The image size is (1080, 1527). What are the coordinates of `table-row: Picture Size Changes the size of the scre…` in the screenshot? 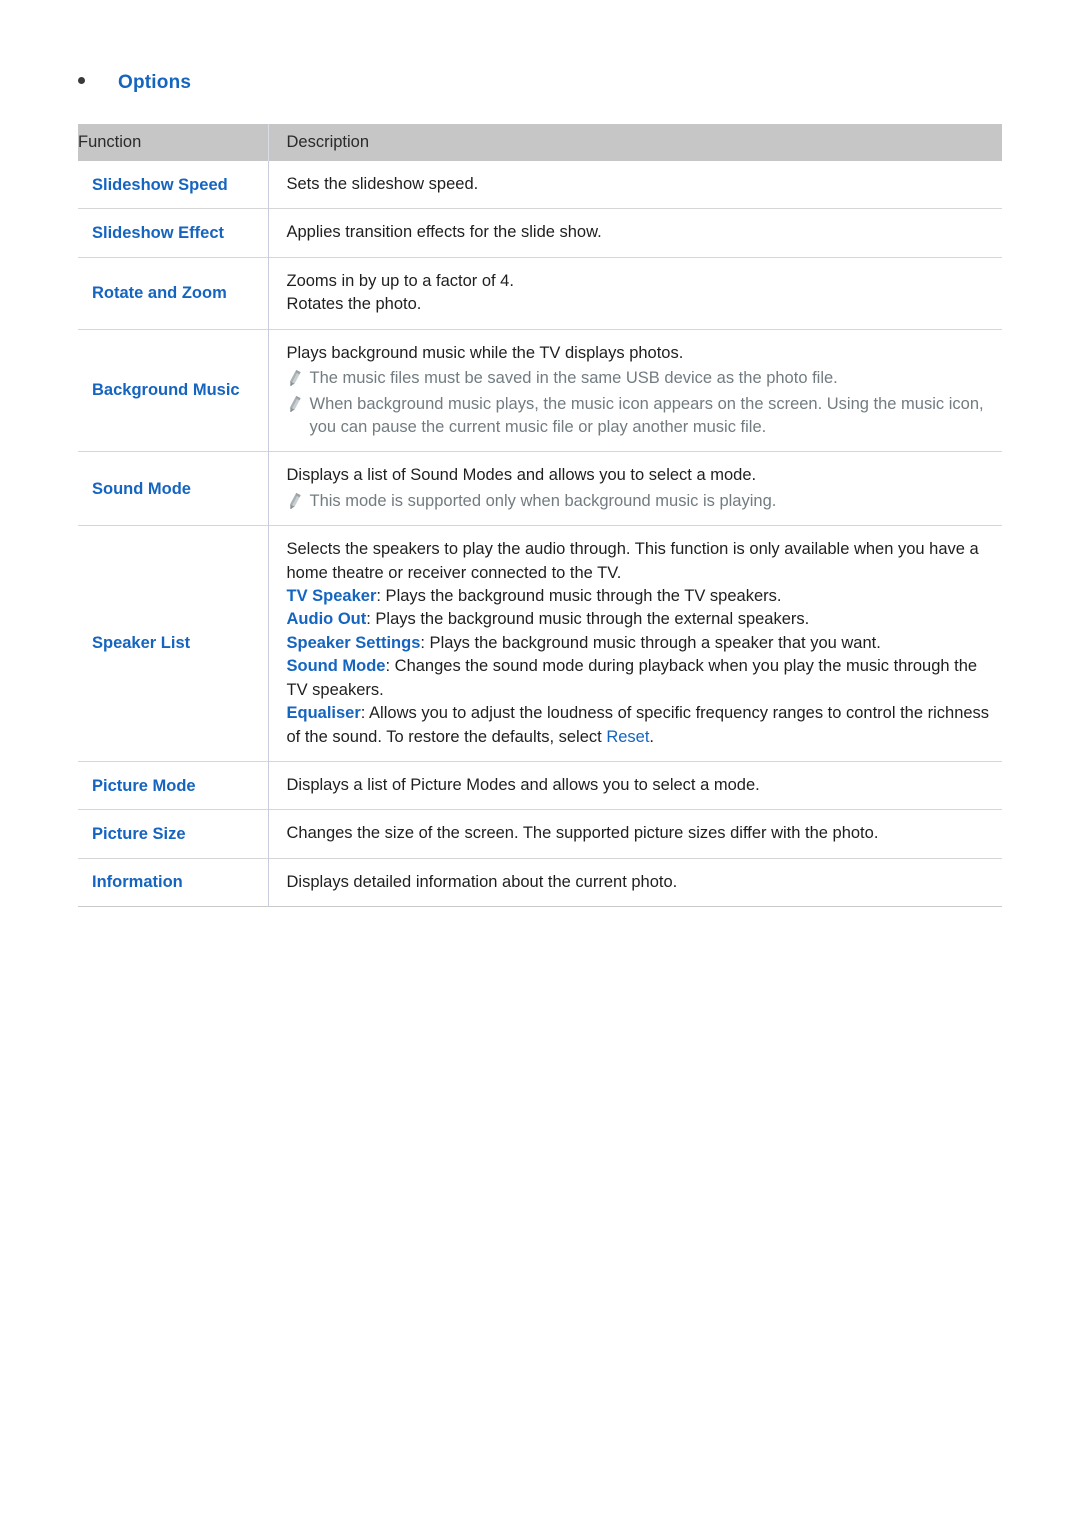 It's located at (540, 834).